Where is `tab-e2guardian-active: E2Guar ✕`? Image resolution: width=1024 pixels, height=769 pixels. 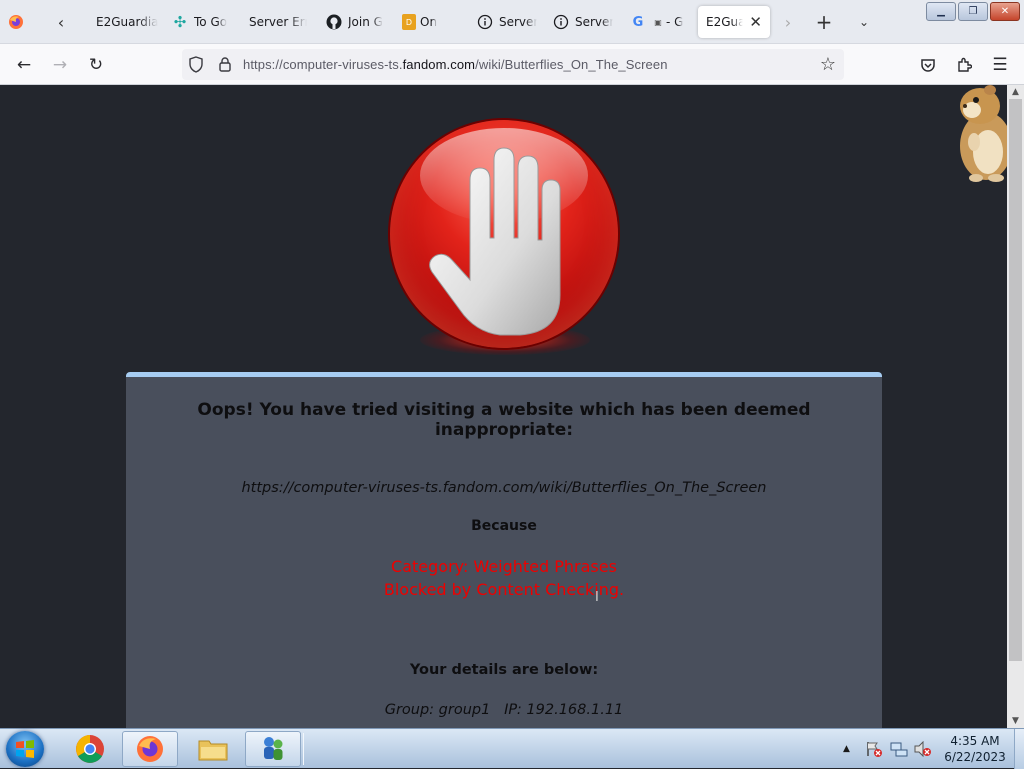 tab-e2guardian-active: E2Guar ✕ is located at coordinates (734, 22).